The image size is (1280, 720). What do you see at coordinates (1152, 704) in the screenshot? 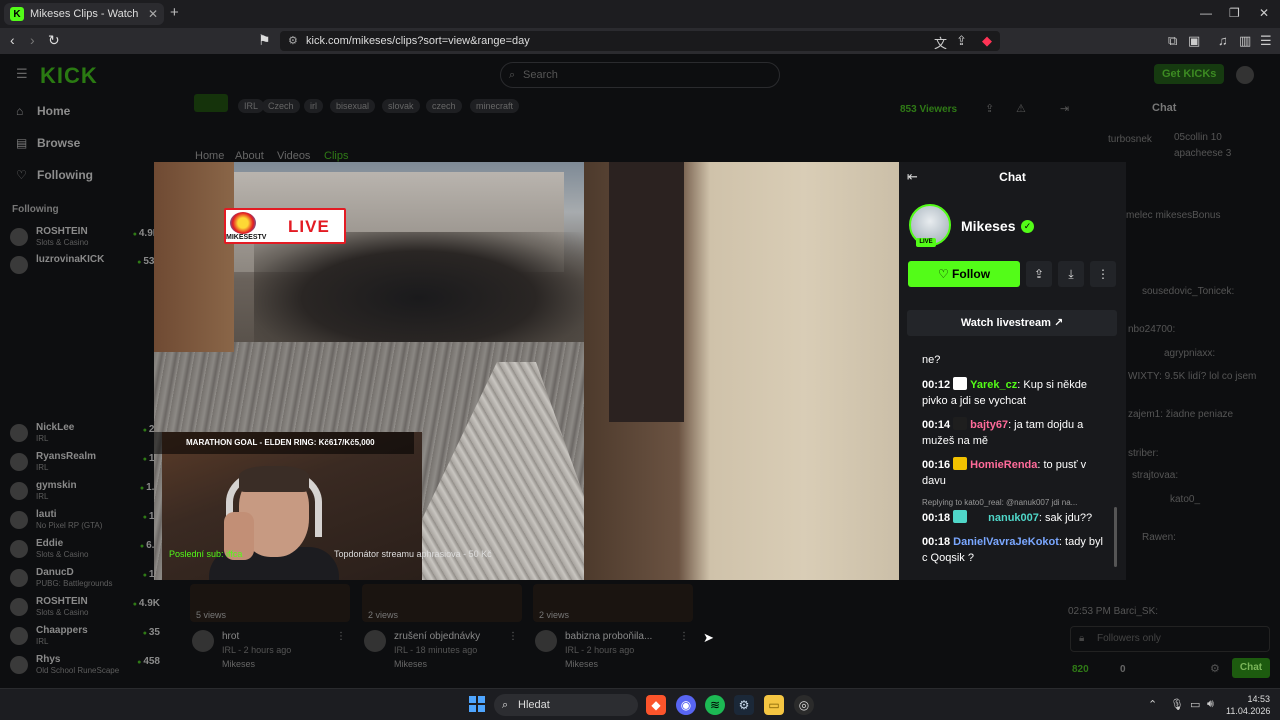
I see `tray-chevron-icon: ⌃` at bounding box center [1152, 704].